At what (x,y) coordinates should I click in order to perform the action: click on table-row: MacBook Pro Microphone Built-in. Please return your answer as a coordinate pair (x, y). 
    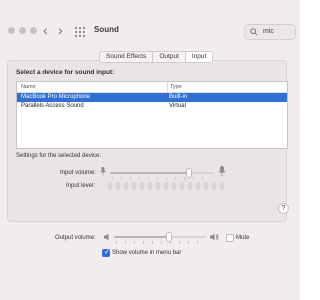
    Looking at the image, I should click on (152, 97).